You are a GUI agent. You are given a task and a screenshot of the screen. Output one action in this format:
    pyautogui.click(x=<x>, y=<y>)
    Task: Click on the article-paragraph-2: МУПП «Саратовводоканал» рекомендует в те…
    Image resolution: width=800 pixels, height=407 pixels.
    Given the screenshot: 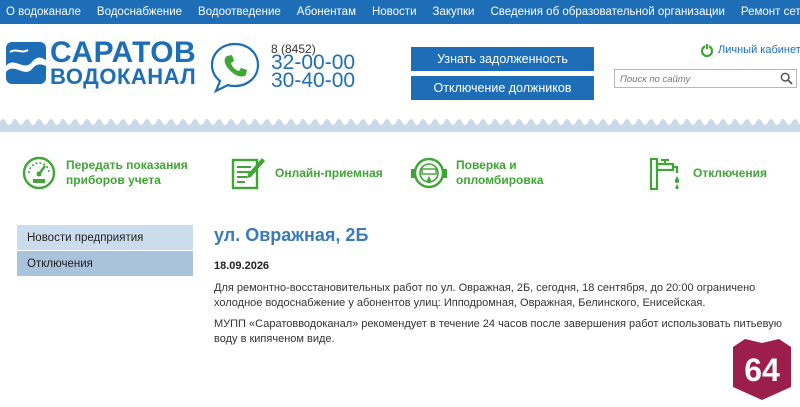 What is the action you would take?
    pyautogui.click(x=498, y=331)
    